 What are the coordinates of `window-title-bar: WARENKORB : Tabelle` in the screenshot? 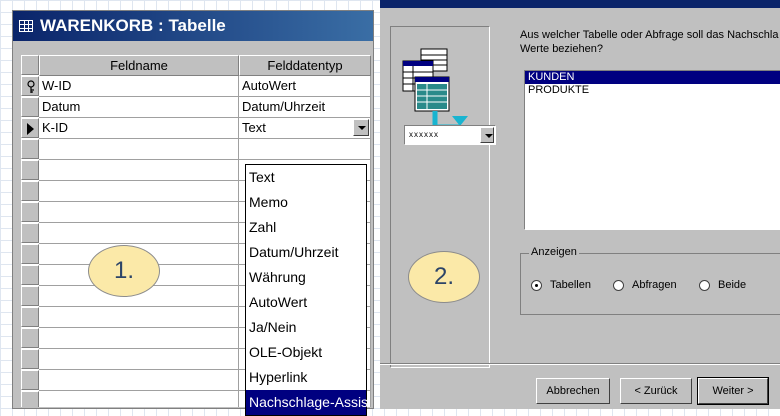 It's located at (193, 26).